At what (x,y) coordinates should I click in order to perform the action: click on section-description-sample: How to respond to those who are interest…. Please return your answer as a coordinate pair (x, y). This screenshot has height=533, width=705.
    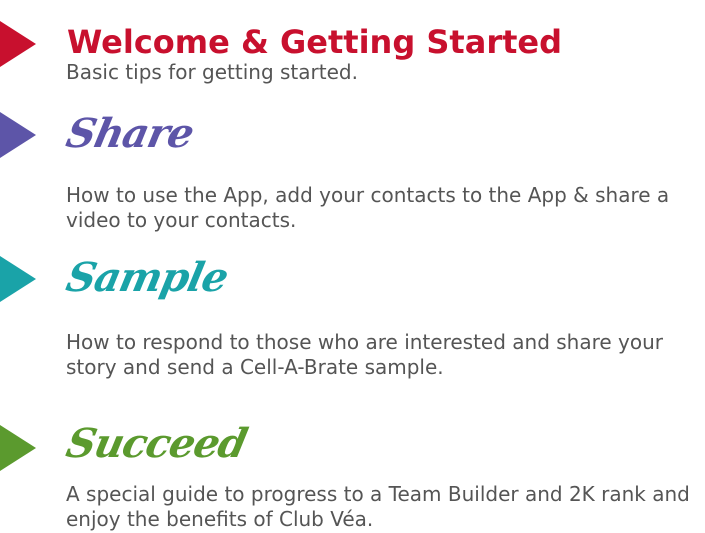
    Looking at the image, I should click on (365, 354).